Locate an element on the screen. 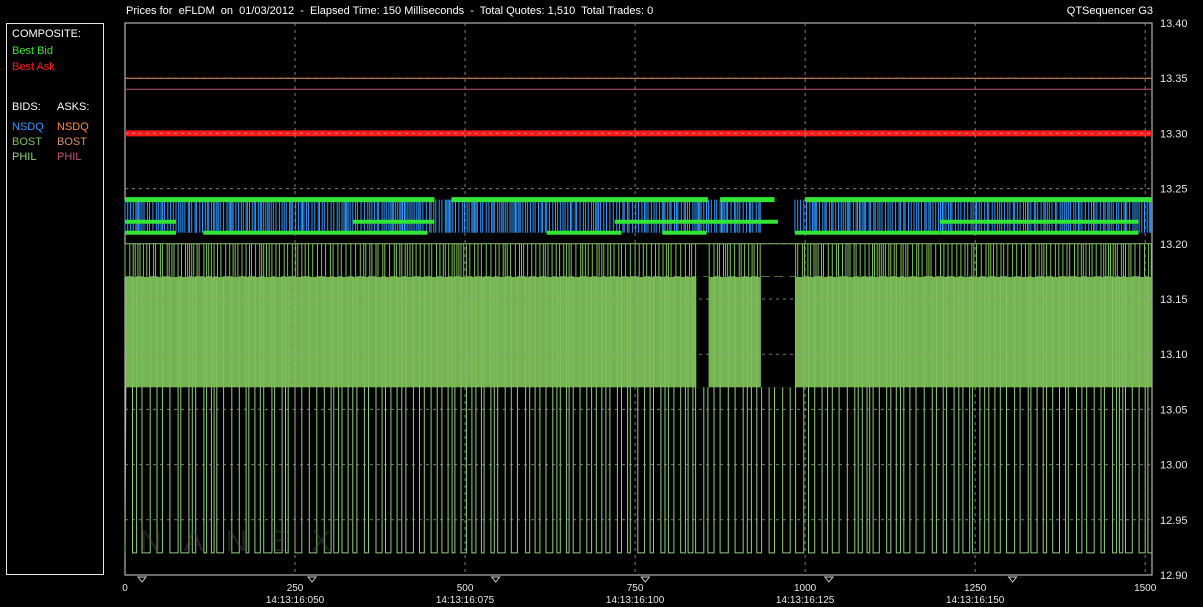 Image resolution: width=1203 pixels, height=607 pixels. y-tick-label: 13.25 is located at coordinates (1174, 190).